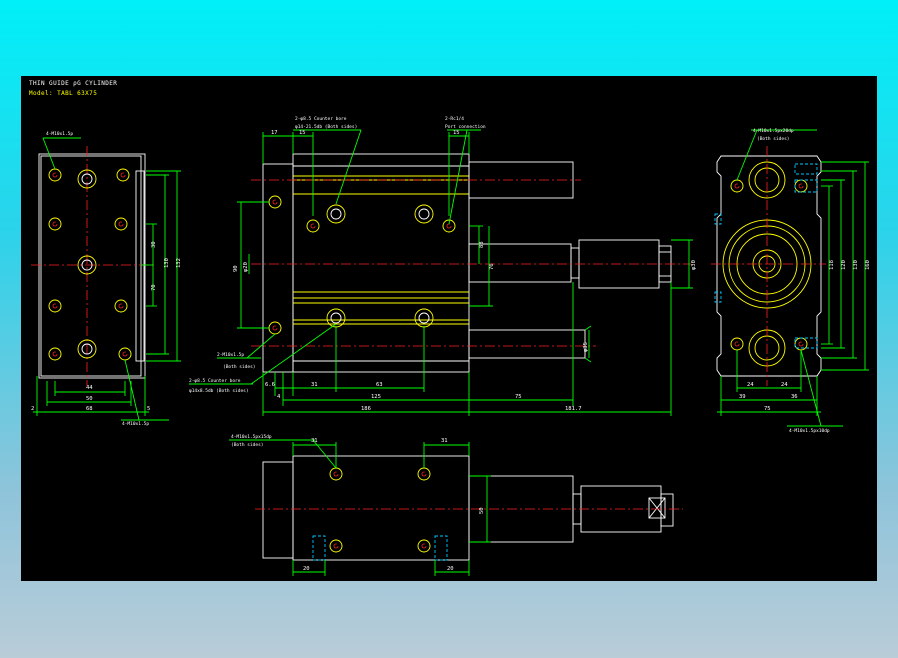 Image resolution: width=898 pixels, height=658 pixels. I want to click on callout-side-mid1: 2-M10x1.5p, so click(230, 355).